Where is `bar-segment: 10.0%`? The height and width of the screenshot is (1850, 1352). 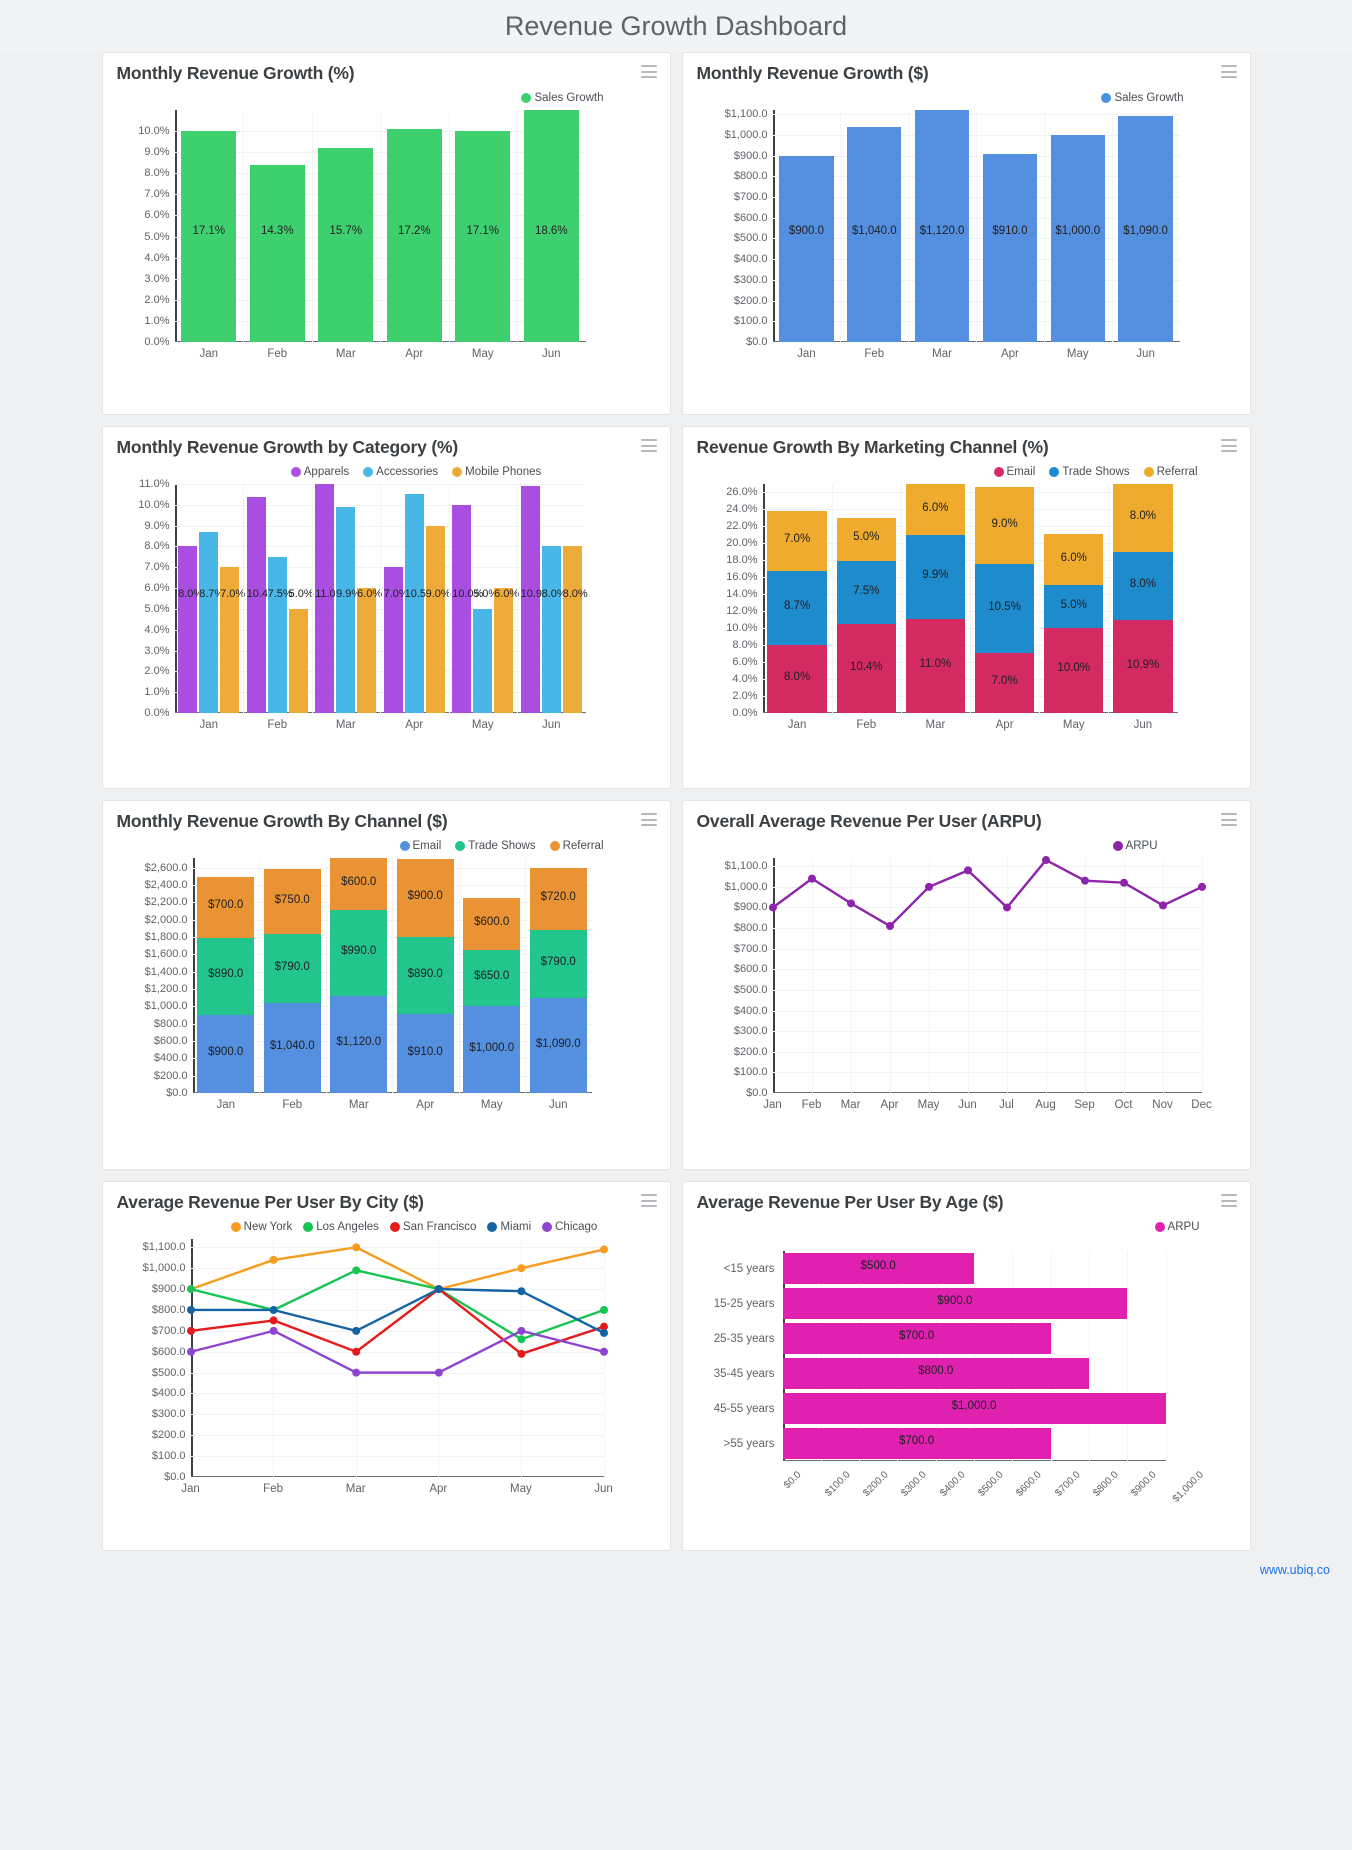 bar-segment: 10.0% is located at coordinates (1074, 670).